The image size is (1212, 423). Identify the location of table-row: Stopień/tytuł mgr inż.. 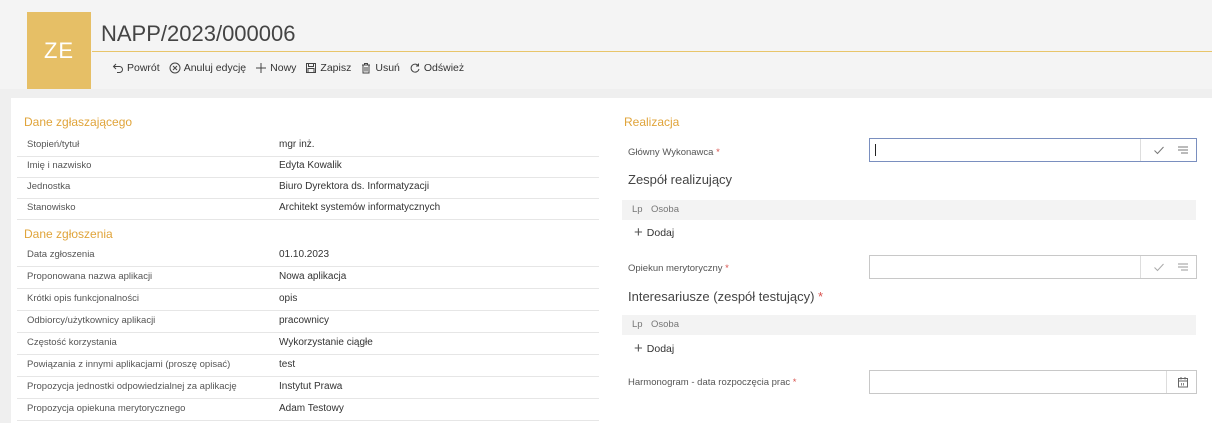
(308, 146).